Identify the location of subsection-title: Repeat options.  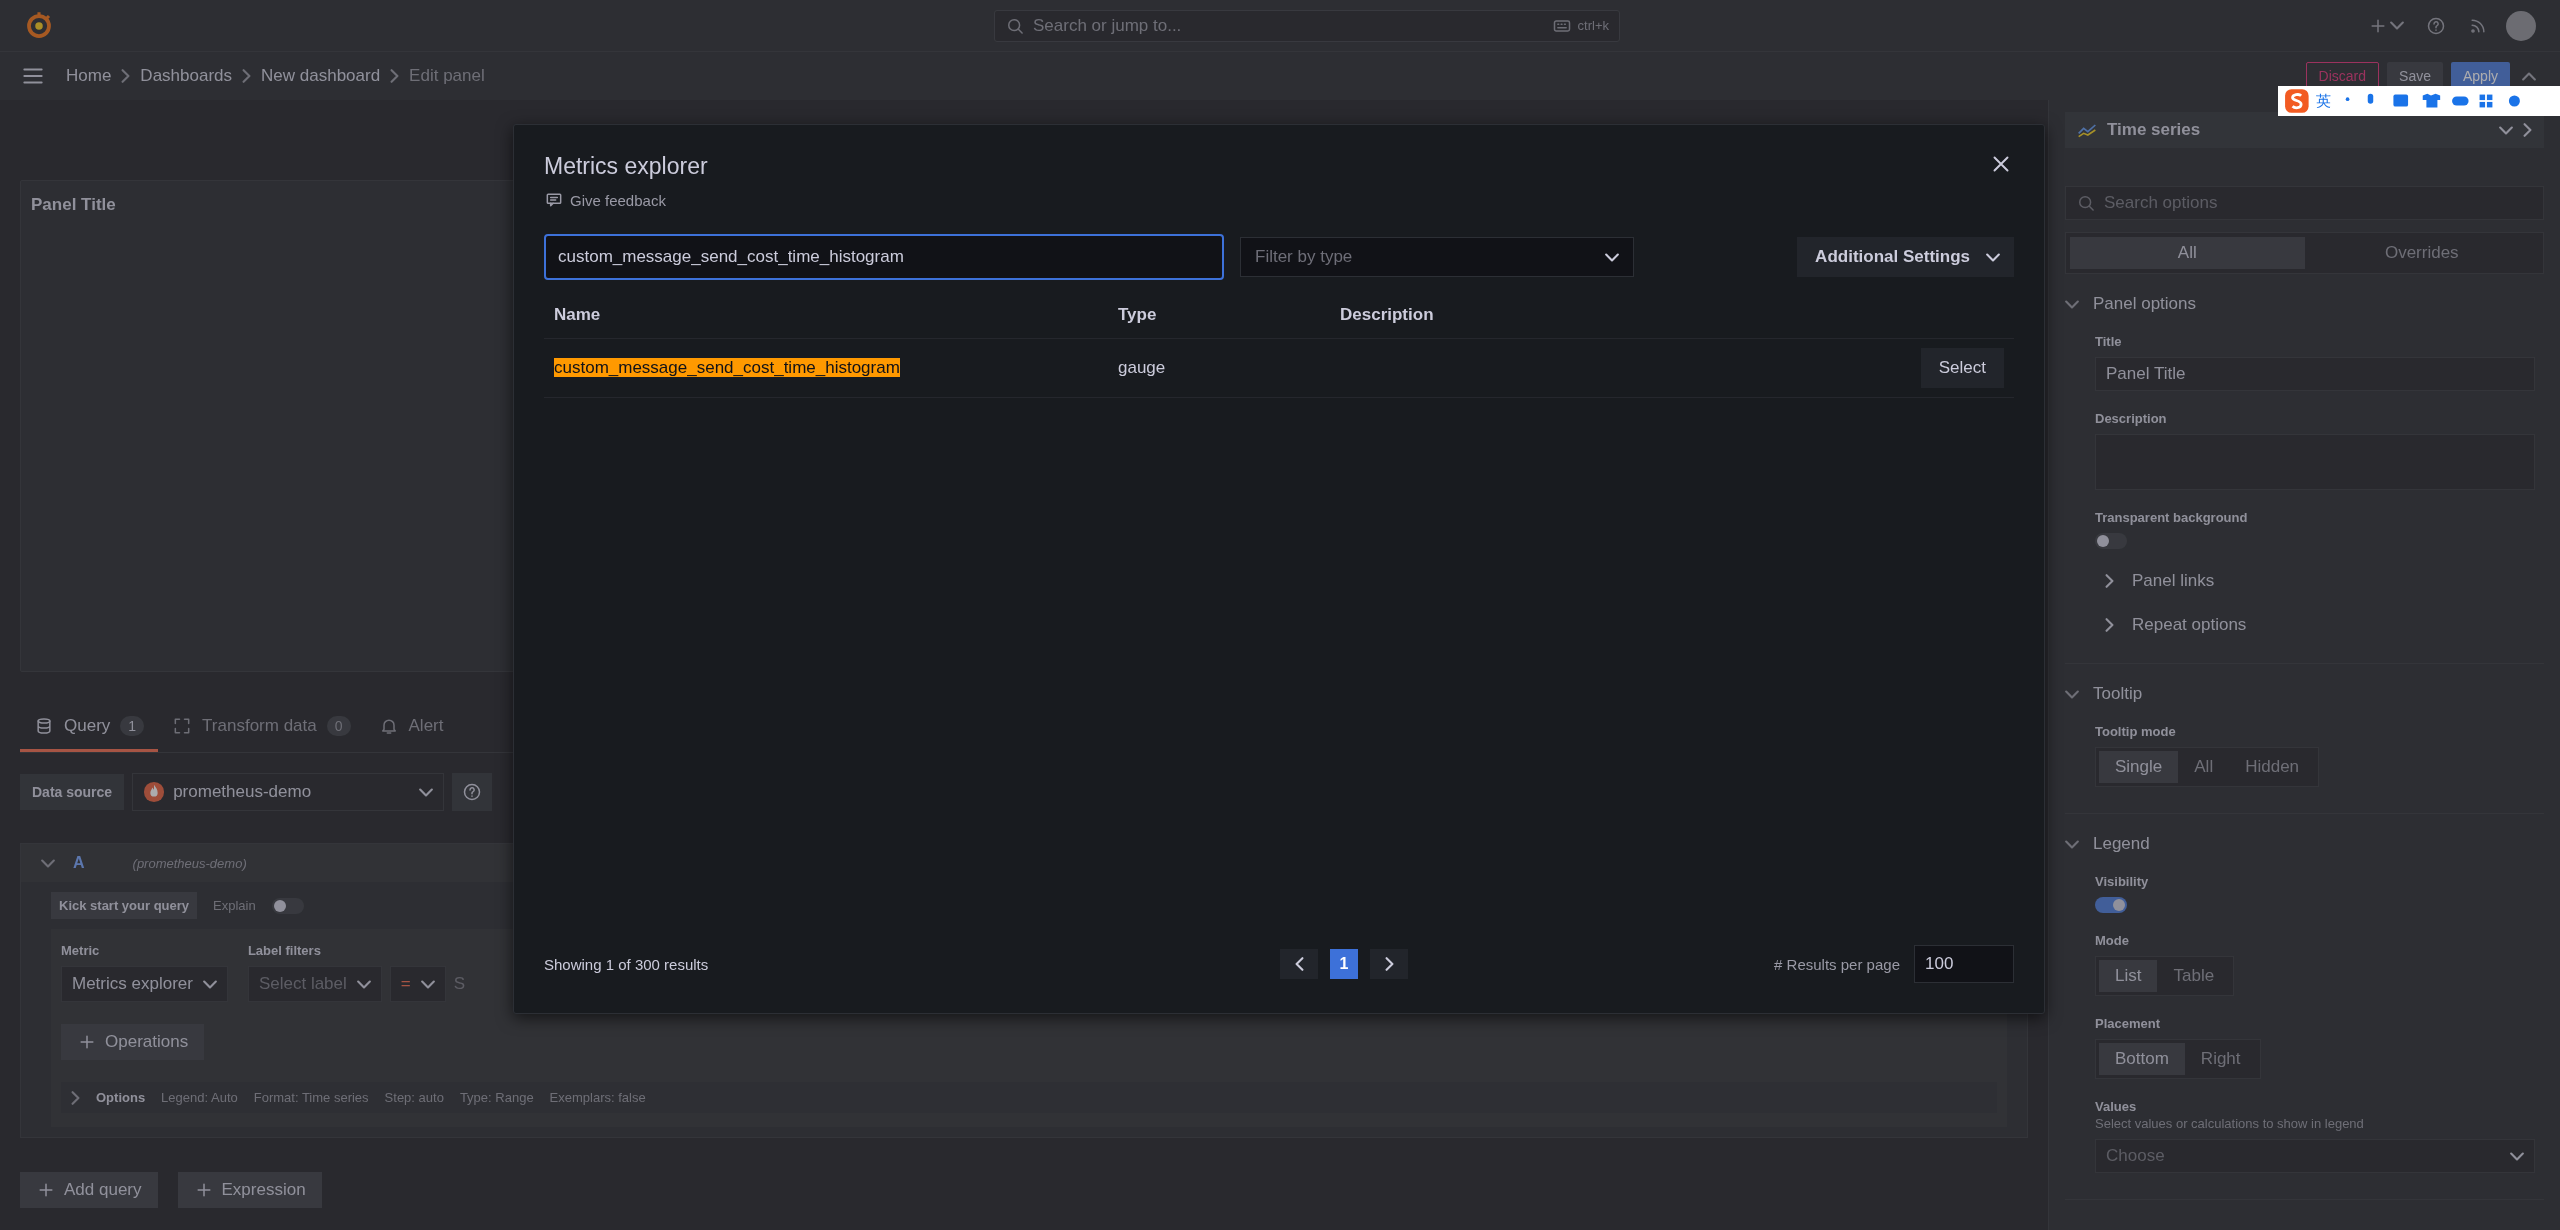
(2189, 625).